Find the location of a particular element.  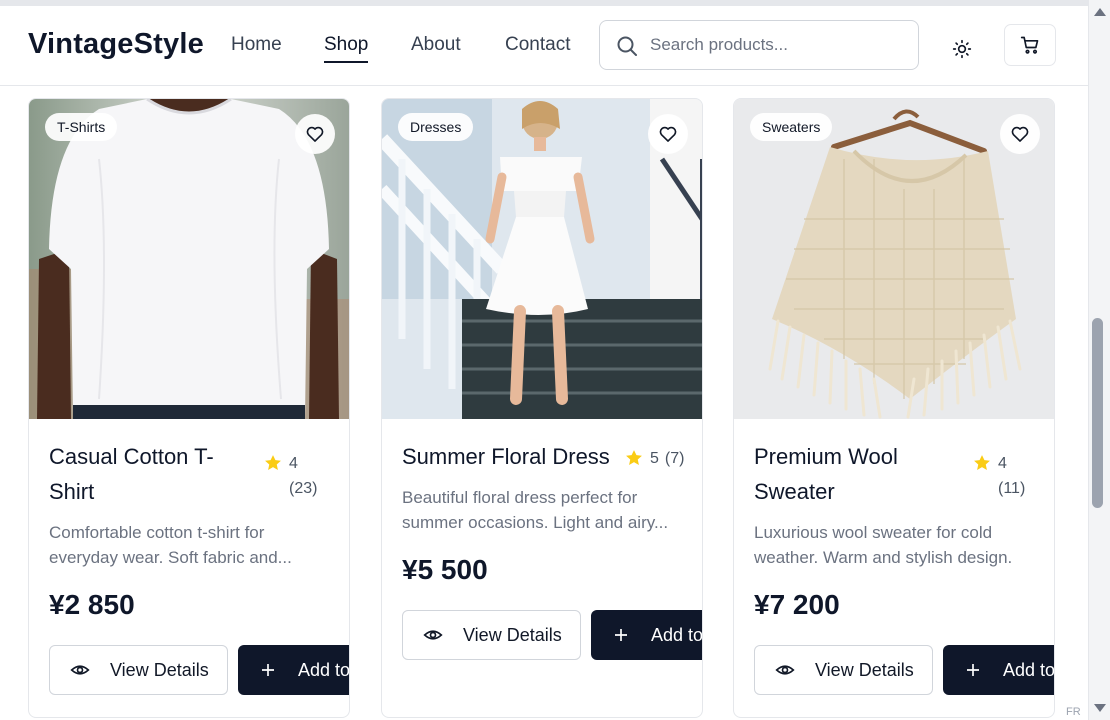

category-badge: T-Shirts is located at coordinates (81, 127).